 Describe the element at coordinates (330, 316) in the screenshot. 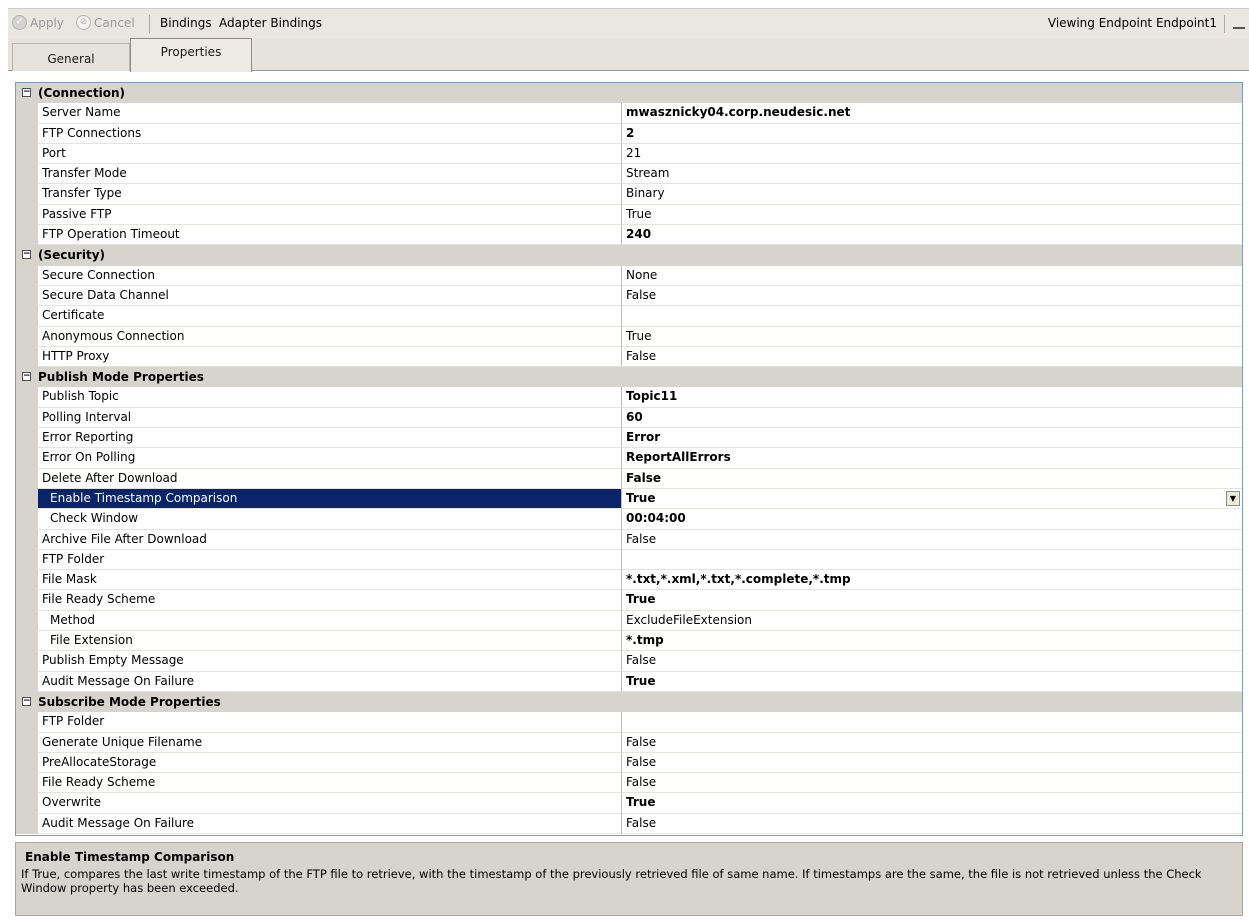

I see `property-name: Certificate` at that location.